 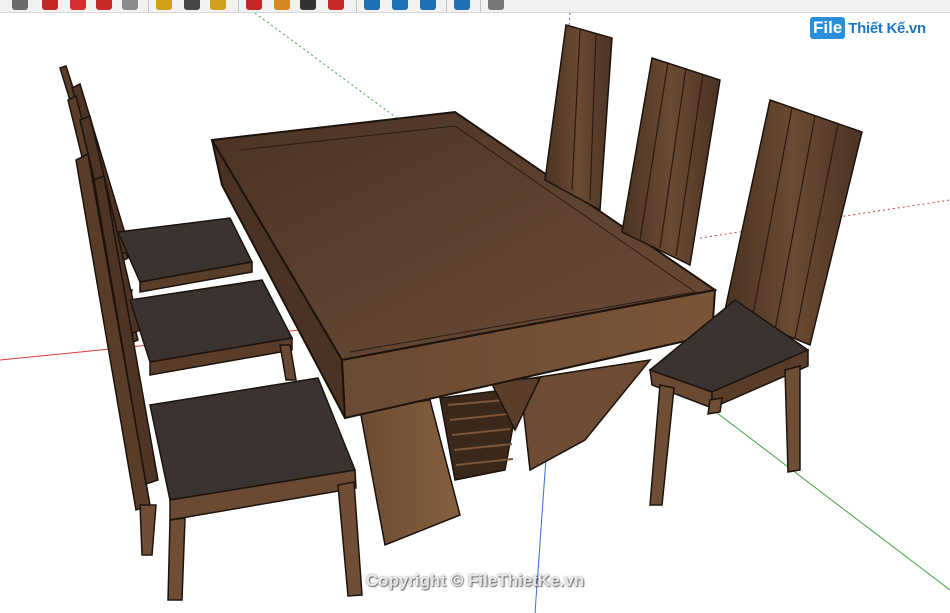 I want to click on logo-rest-text: Thiết Kế.vn, so click(x=887, y=28).